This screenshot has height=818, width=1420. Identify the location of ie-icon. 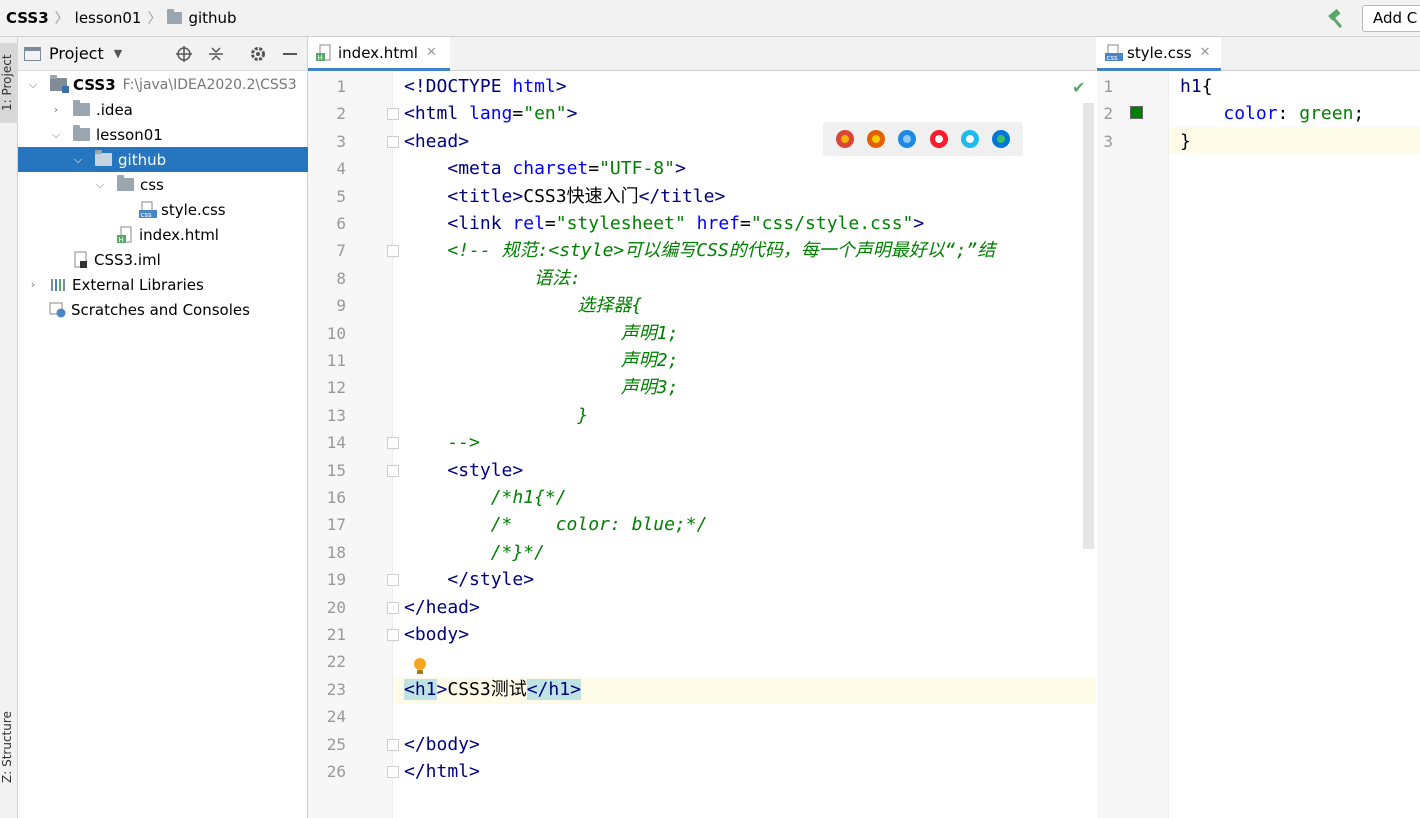
(969, 139).